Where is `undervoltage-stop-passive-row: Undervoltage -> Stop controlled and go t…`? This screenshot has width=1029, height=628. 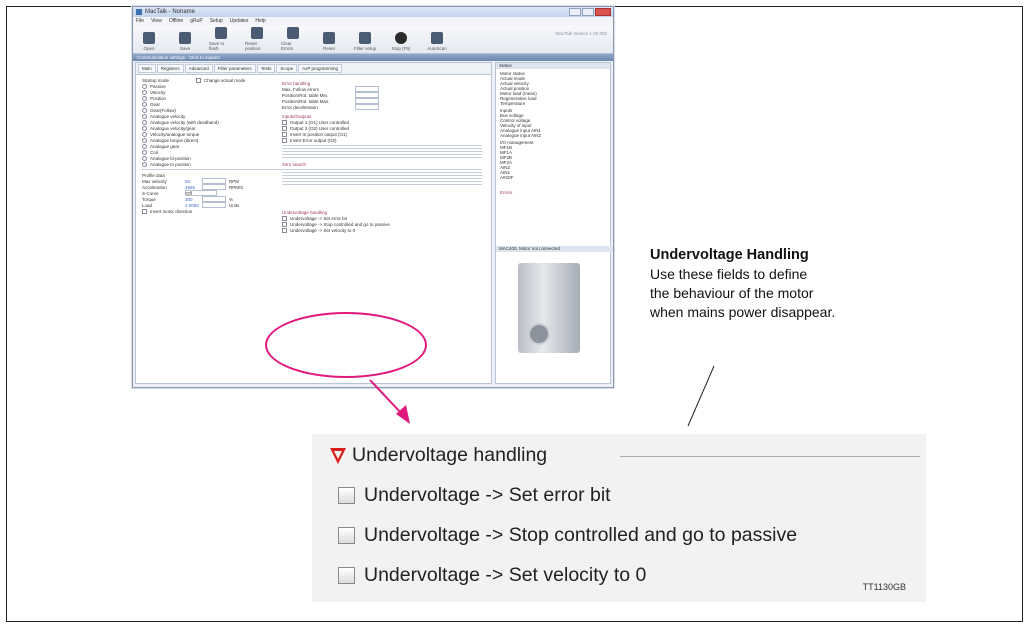
undervoltage-stop-passive-row: Undervoltage -> Stop controlled and go t… is located at coordinates (567, 535).